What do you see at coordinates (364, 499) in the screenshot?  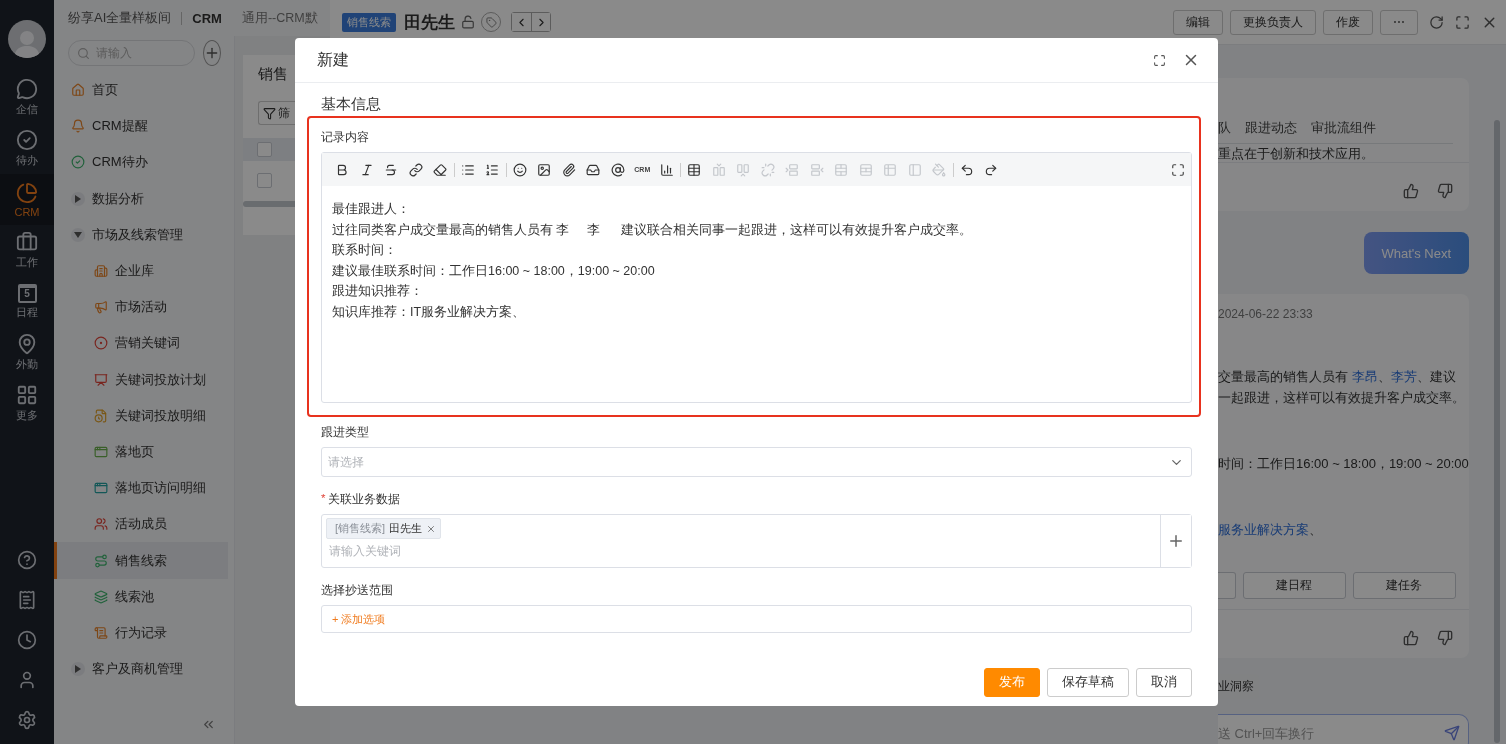 I see `field-label: 关联业务数据` at bounding box center [364, 499].